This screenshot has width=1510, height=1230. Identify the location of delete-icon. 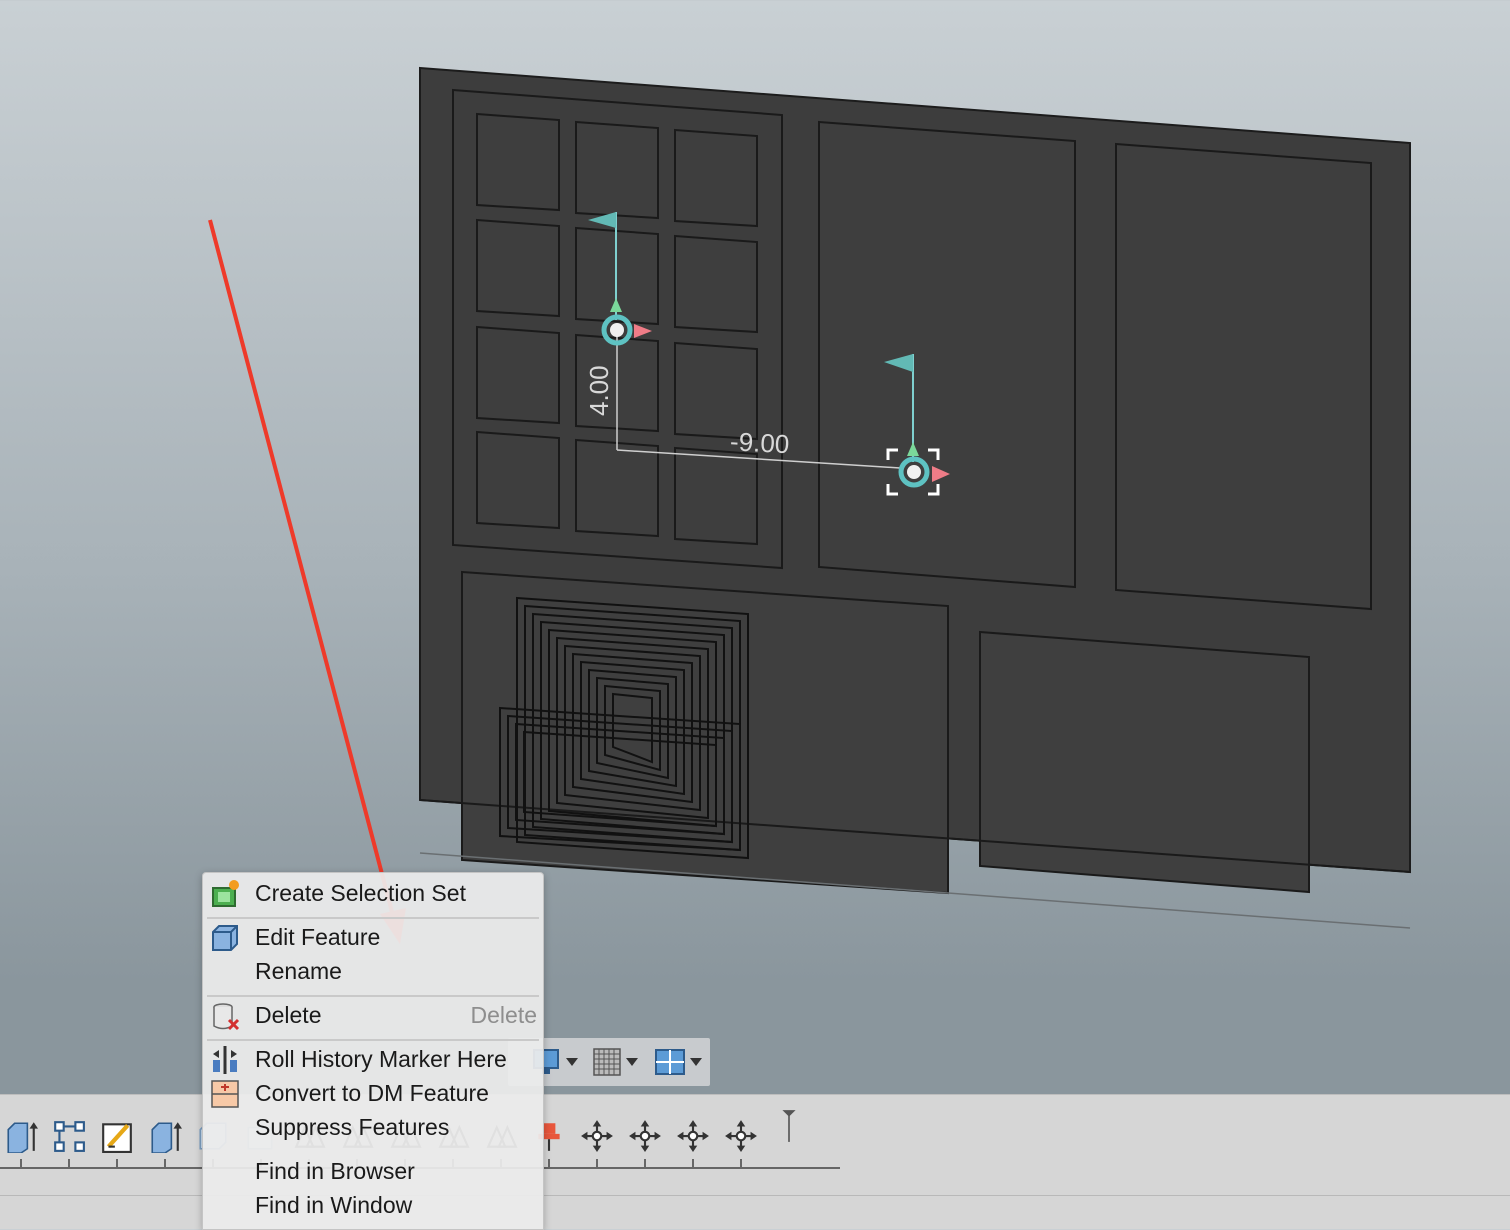
(226, 1017).